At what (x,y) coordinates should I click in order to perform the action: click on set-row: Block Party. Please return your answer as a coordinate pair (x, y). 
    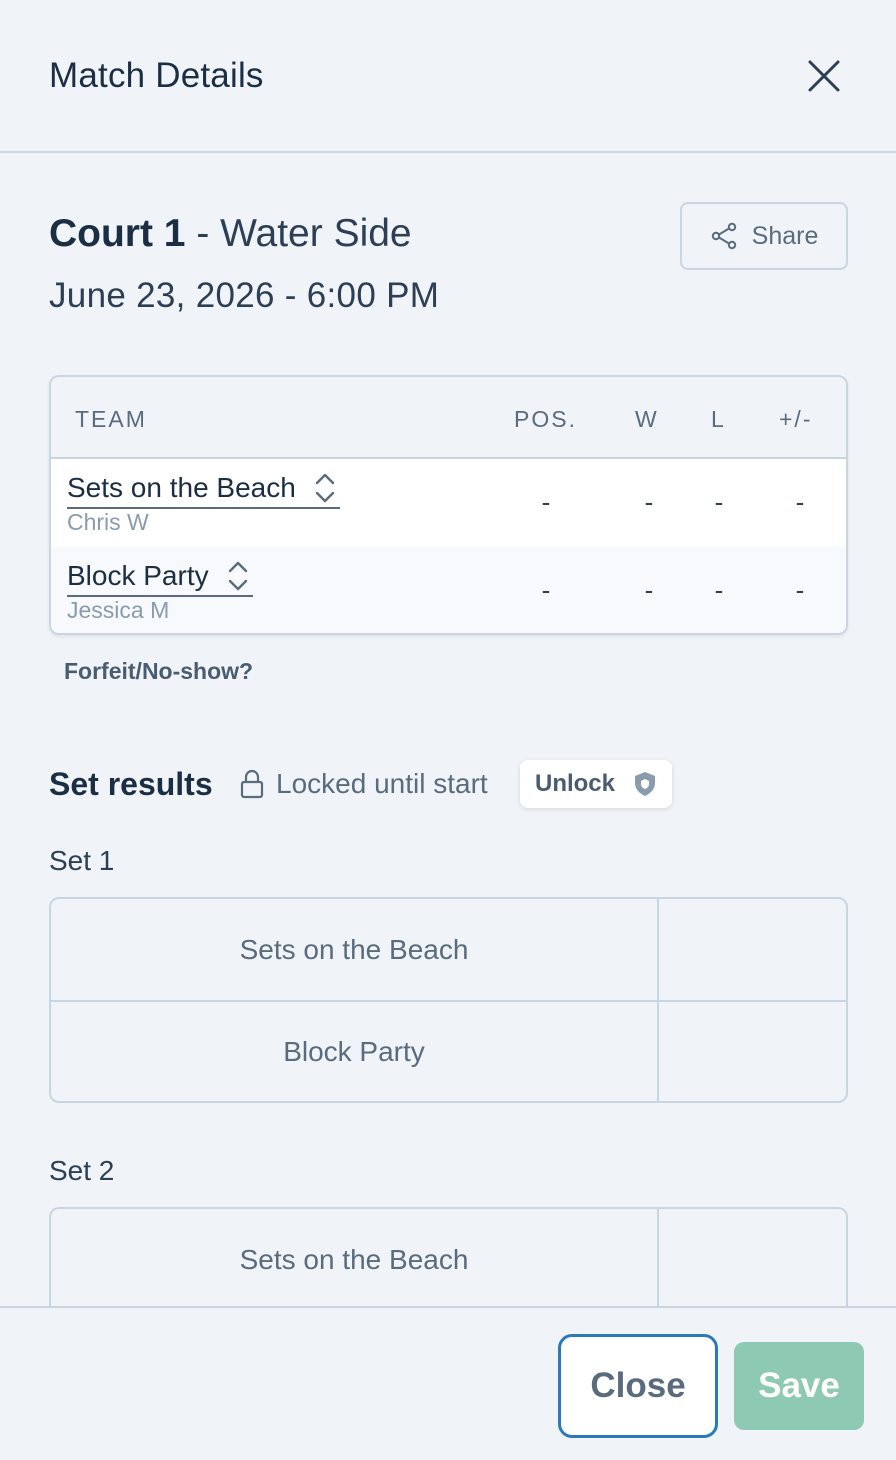
    Looking at the image, I should click on (448, 1050).